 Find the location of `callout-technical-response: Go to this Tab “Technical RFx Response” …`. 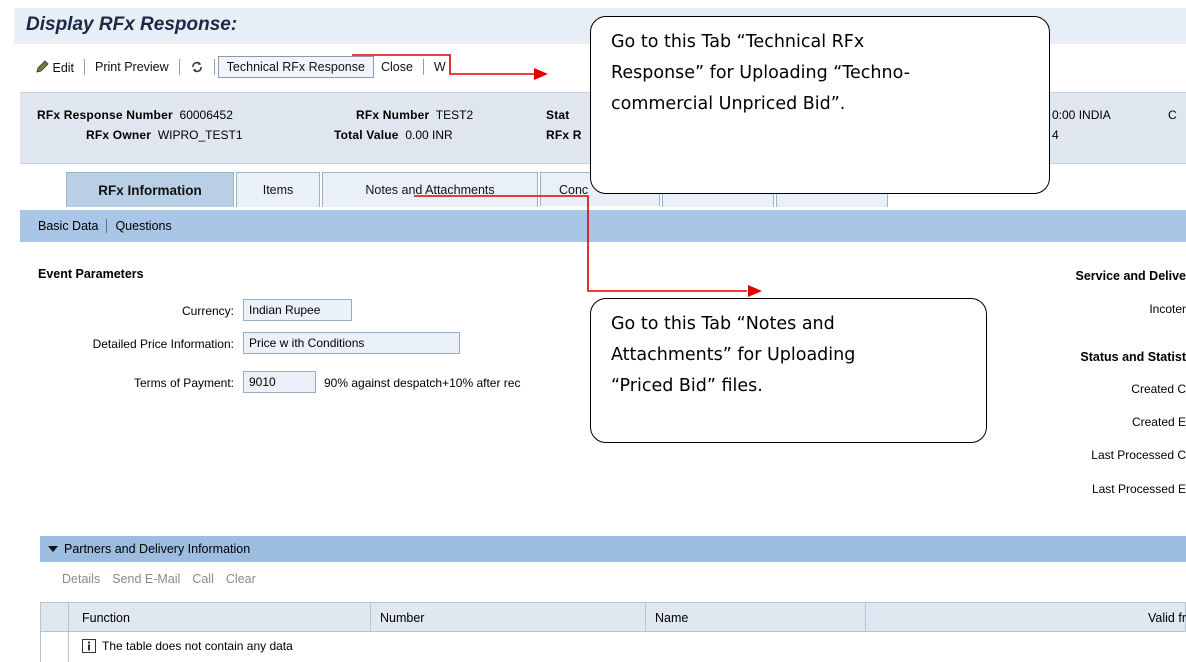

callout-technical-response: Go to this Tab “Technical RFx Response” … is located at coordinates (820, 105).